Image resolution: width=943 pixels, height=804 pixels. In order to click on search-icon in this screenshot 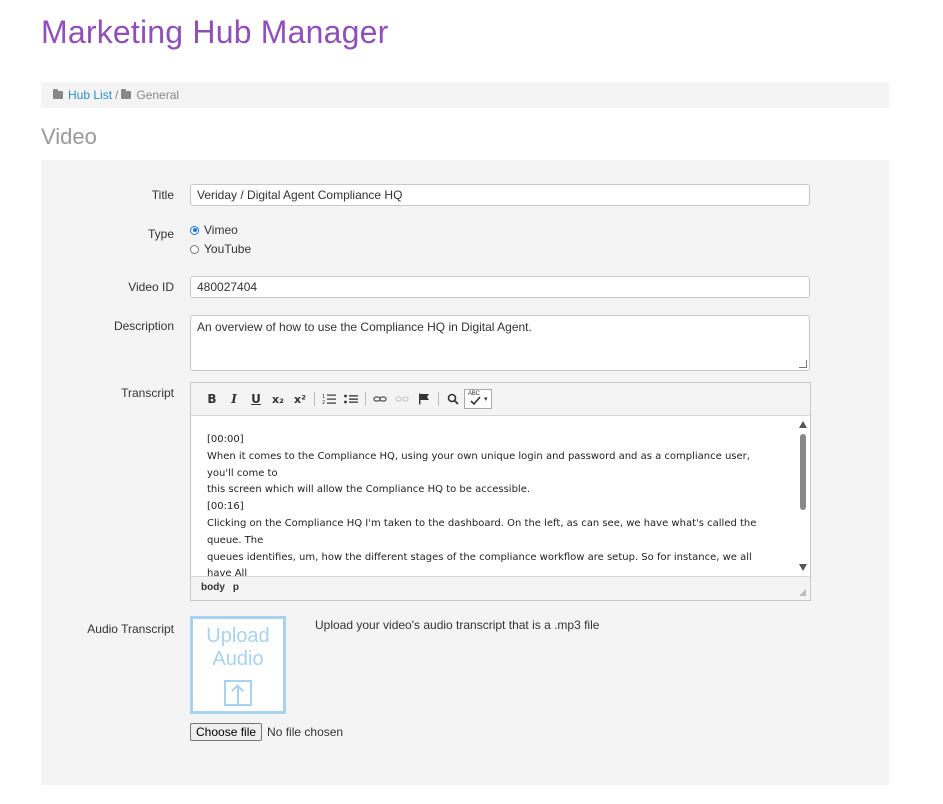, I will do `click(453, 399)`.